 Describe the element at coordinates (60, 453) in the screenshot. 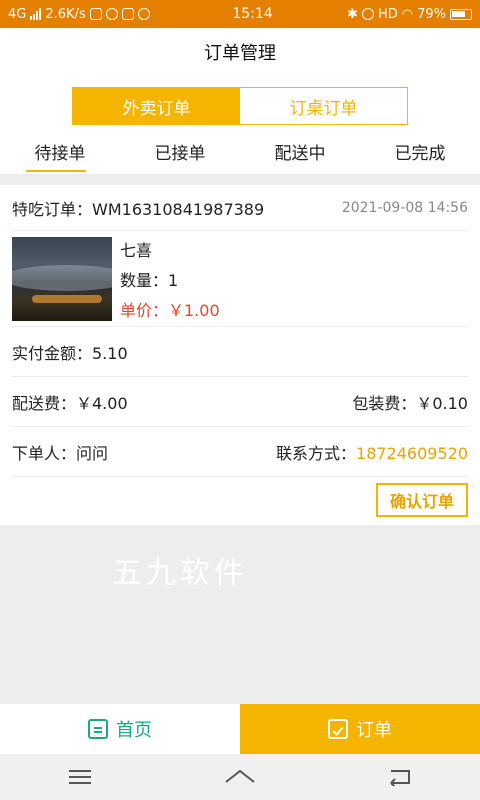

I see `buyer-name: 下单人：问问` at that location.